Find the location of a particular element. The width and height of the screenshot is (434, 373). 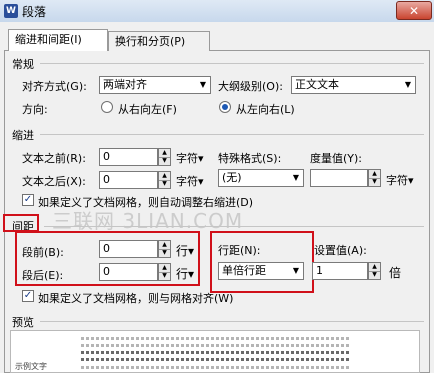

general-divider is located at coordinates (232, 63).